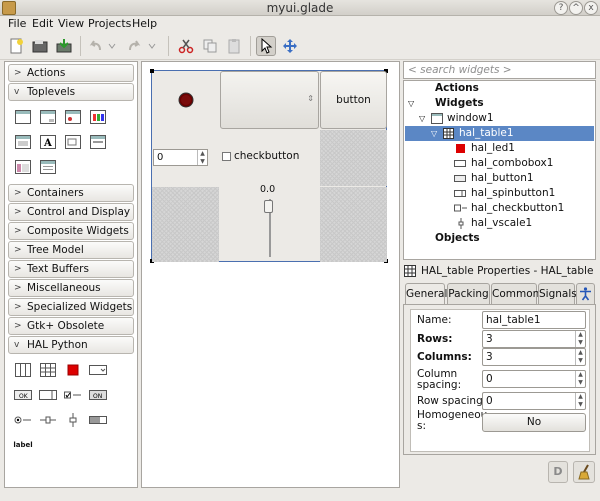 This screenshot has height=501, width=600. Describe the element at coordinates (48, 167) in the screenshot. I see `offscreen-window-icon` at that location.